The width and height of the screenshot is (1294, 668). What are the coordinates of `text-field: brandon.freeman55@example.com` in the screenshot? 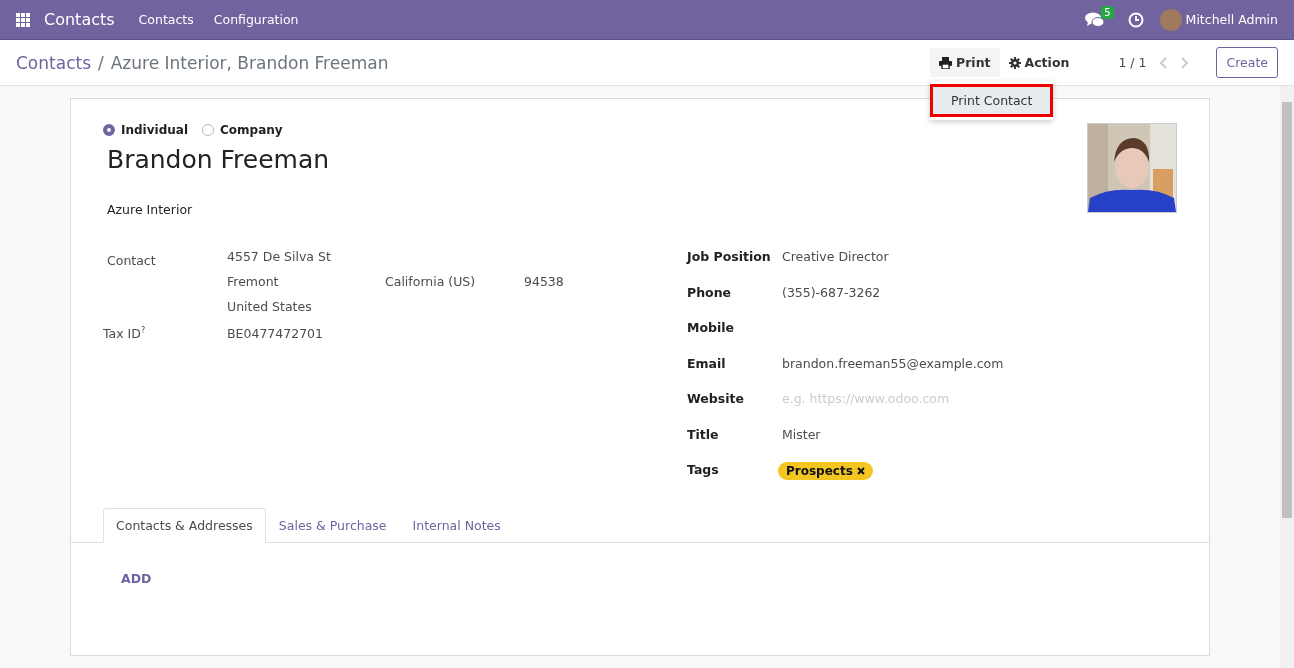 It's located at (893, 363).